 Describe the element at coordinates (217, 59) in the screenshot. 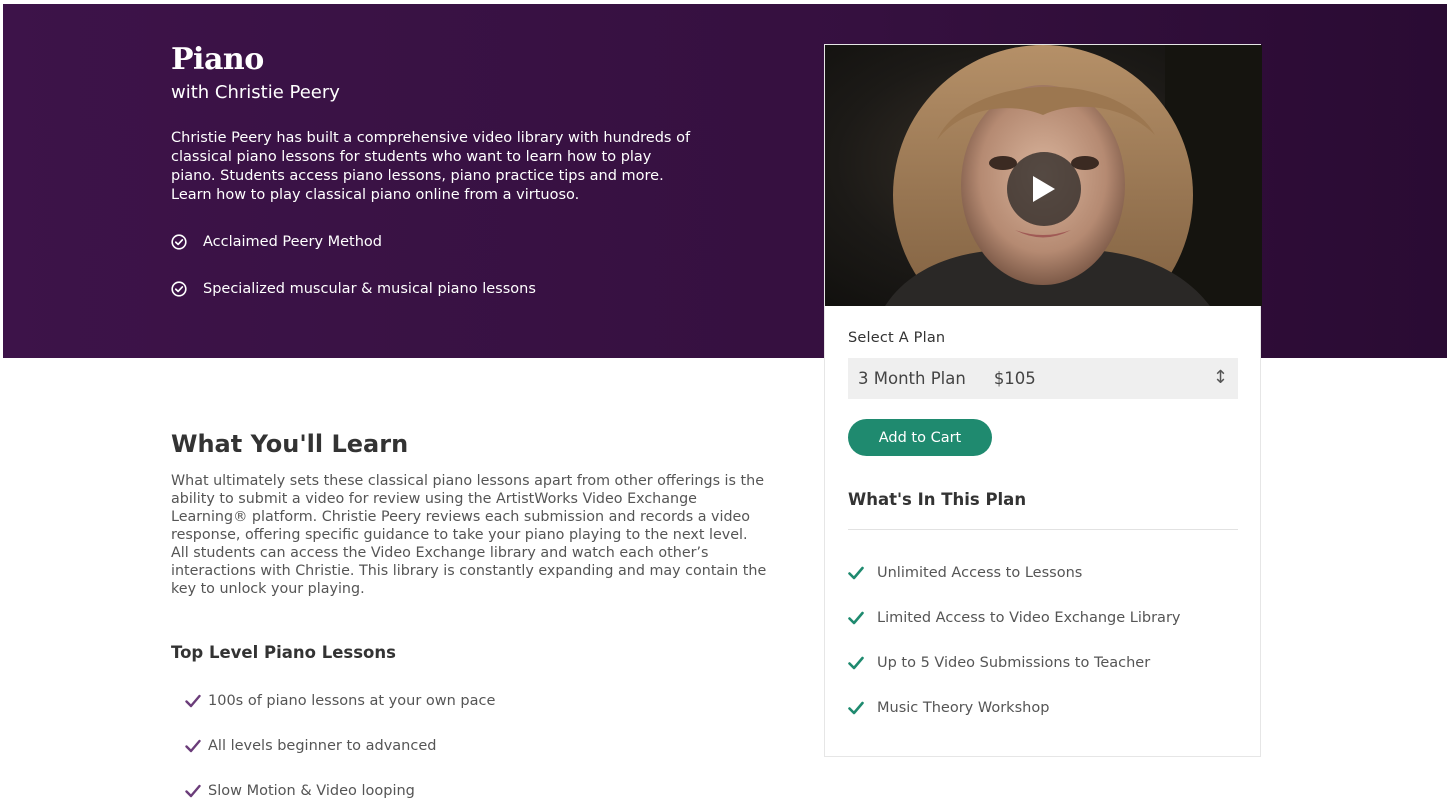

I see `page-title: Piano` at that location.